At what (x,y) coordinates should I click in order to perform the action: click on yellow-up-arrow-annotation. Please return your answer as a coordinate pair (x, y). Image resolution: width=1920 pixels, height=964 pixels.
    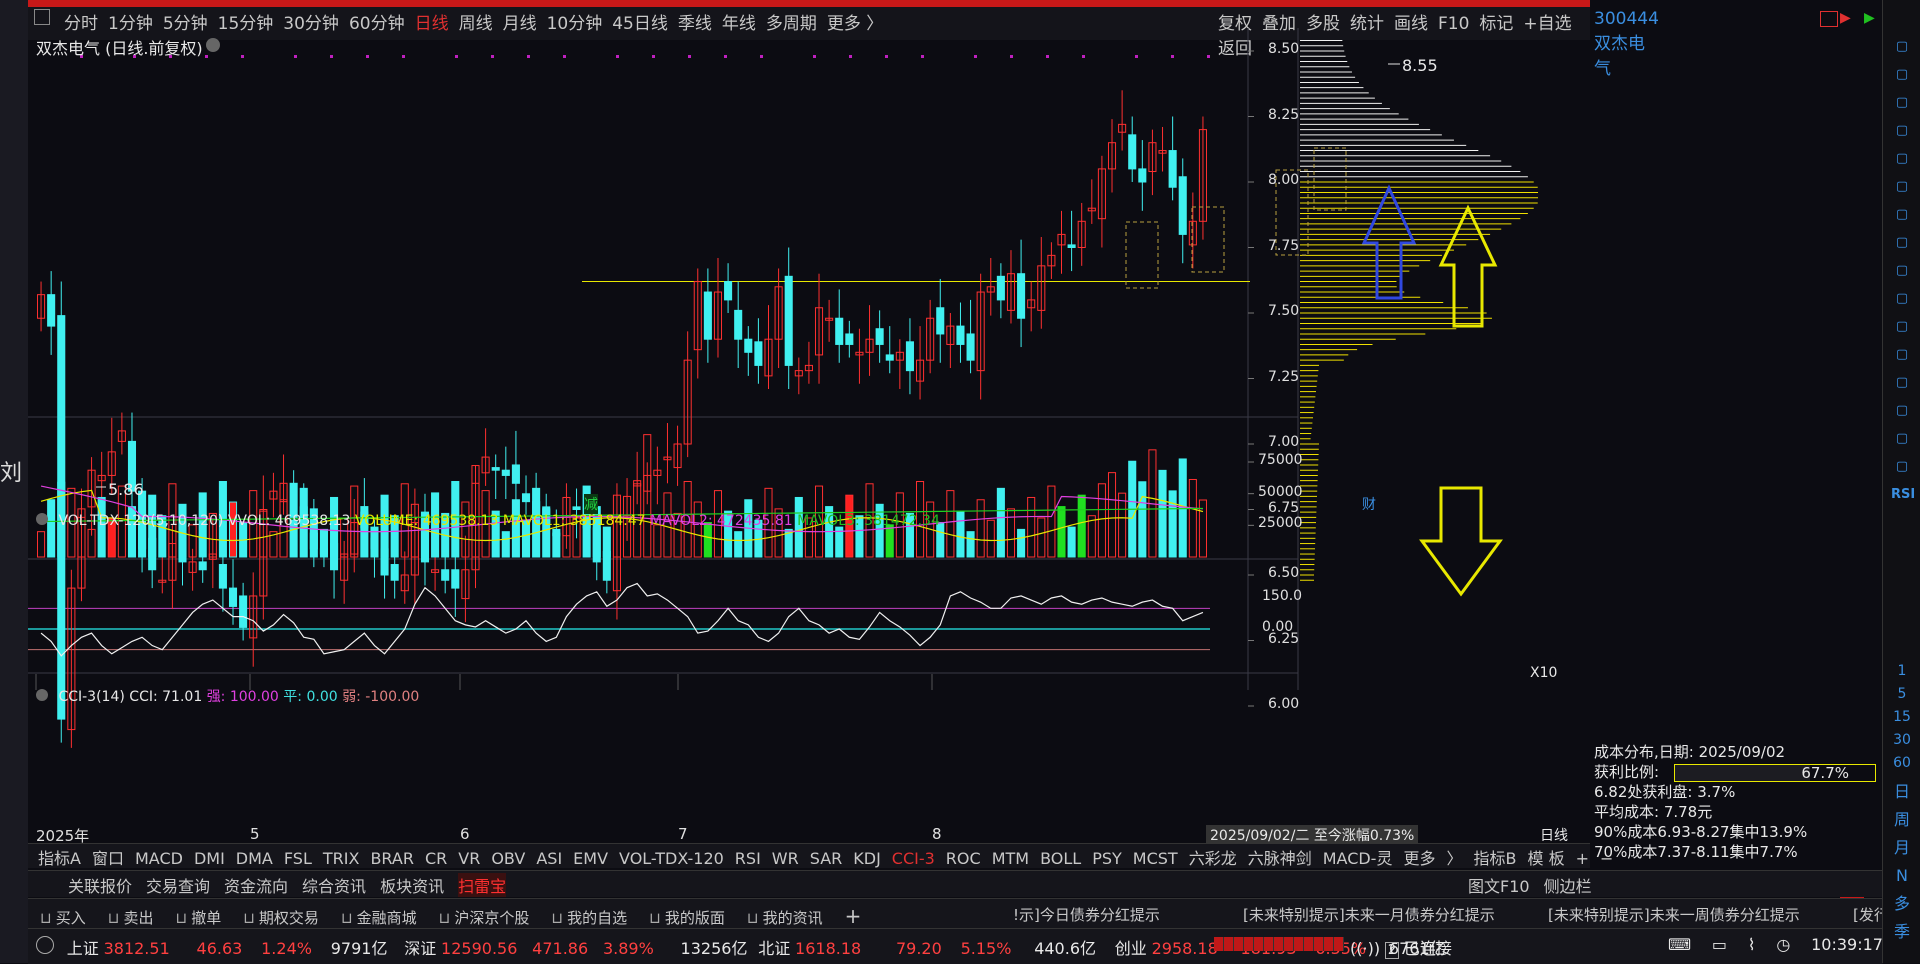
    Looking at the image, I should click on (1468, 266).